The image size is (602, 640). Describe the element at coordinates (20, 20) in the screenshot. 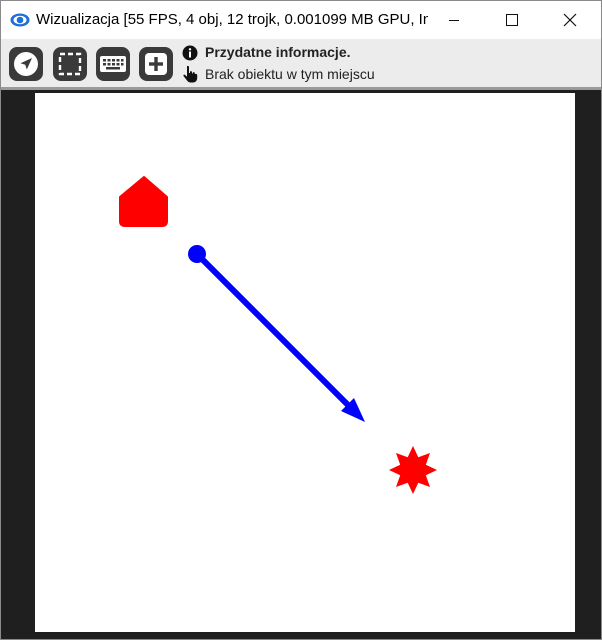

I see `eye-icon` at that location.